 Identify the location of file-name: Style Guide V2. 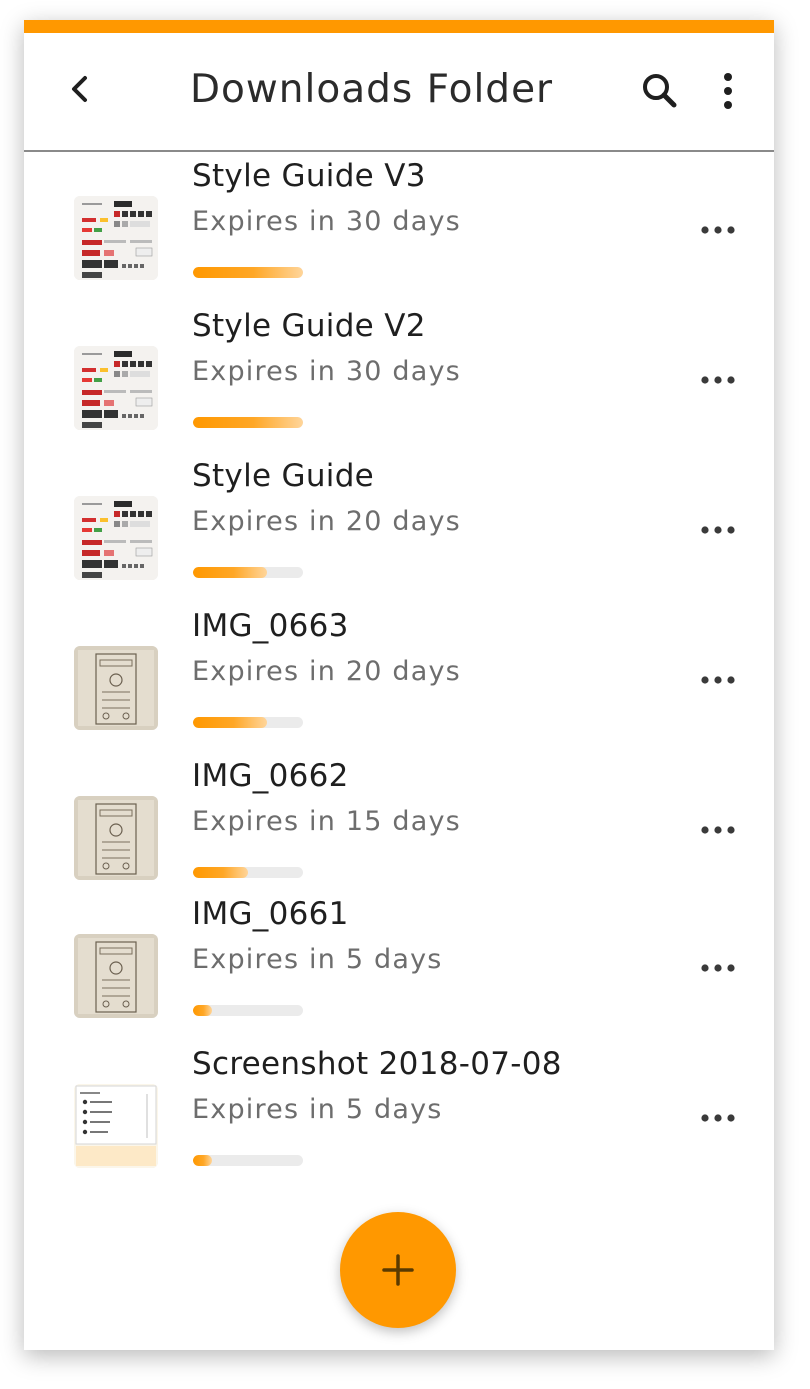
(309, 326).